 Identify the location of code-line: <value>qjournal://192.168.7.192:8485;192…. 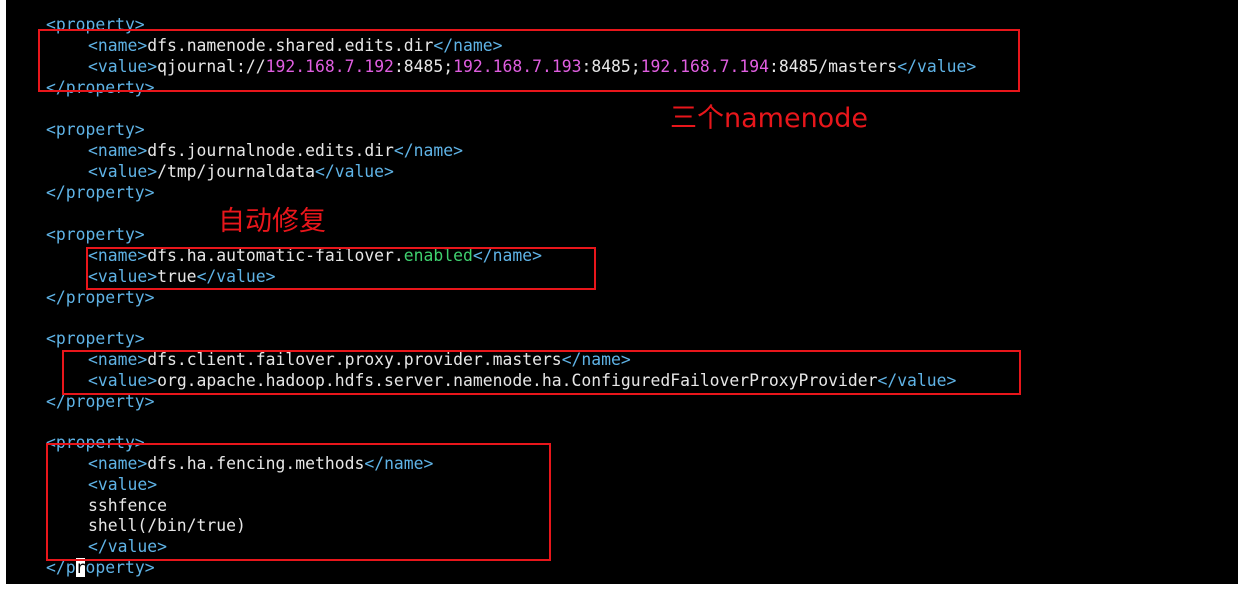
(511, 66).